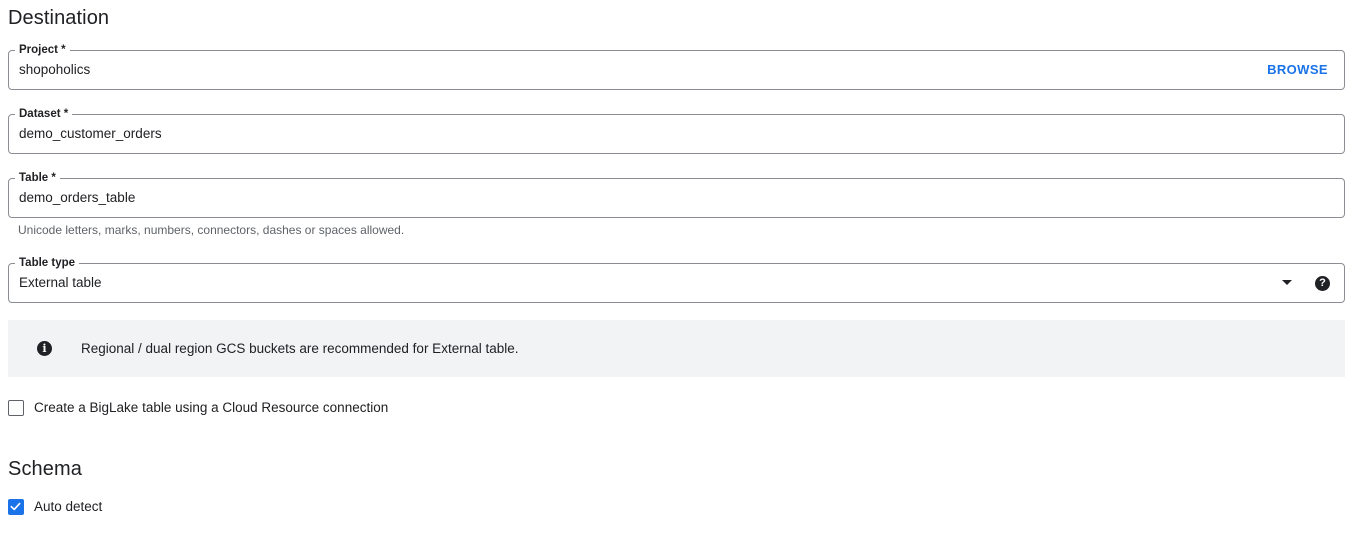 The image size is (1352, 533). I want to click on table-type-select: Table type External table ?, so click(676, 279).